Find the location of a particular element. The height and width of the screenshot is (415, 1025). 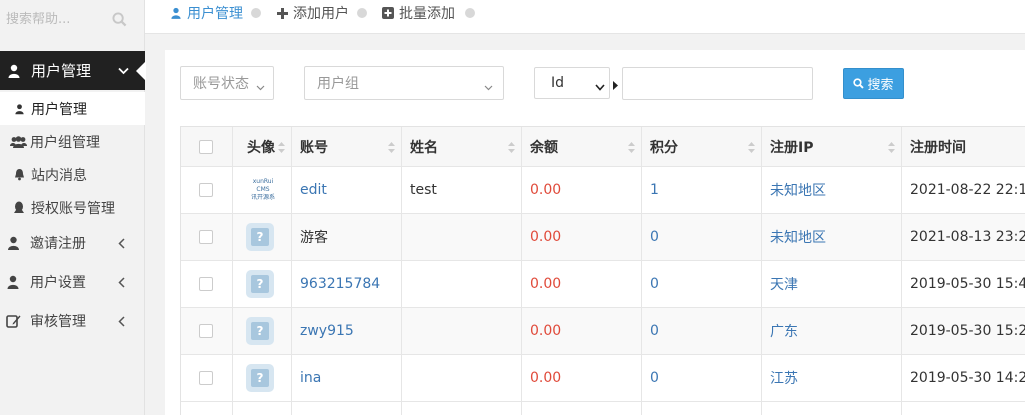

name-cell is located at coordinates (462, 237).